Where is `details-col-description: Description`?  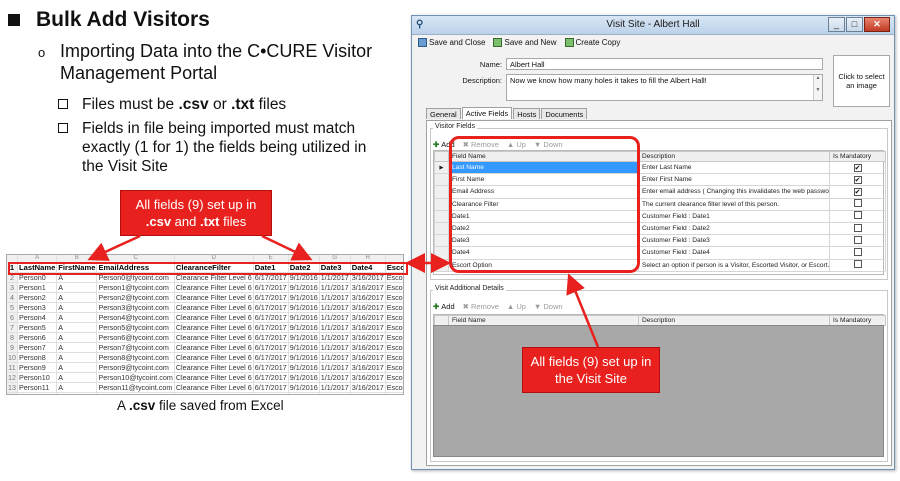 details-col-description: Description is located at coordinates (734, 320).